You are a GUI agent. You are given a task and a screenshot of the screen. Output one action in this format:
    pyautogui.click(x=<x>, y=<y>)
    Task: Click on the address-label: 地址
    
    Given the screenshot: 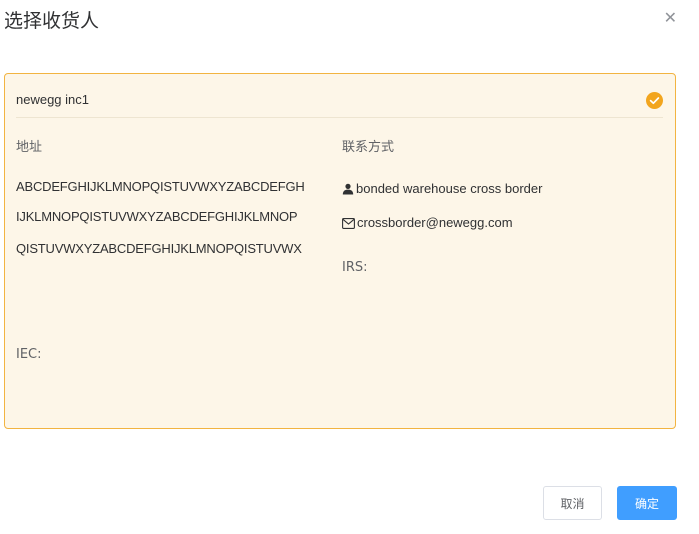 What is the action you would take?
    pyautogui.click(x=29, y=147)
    